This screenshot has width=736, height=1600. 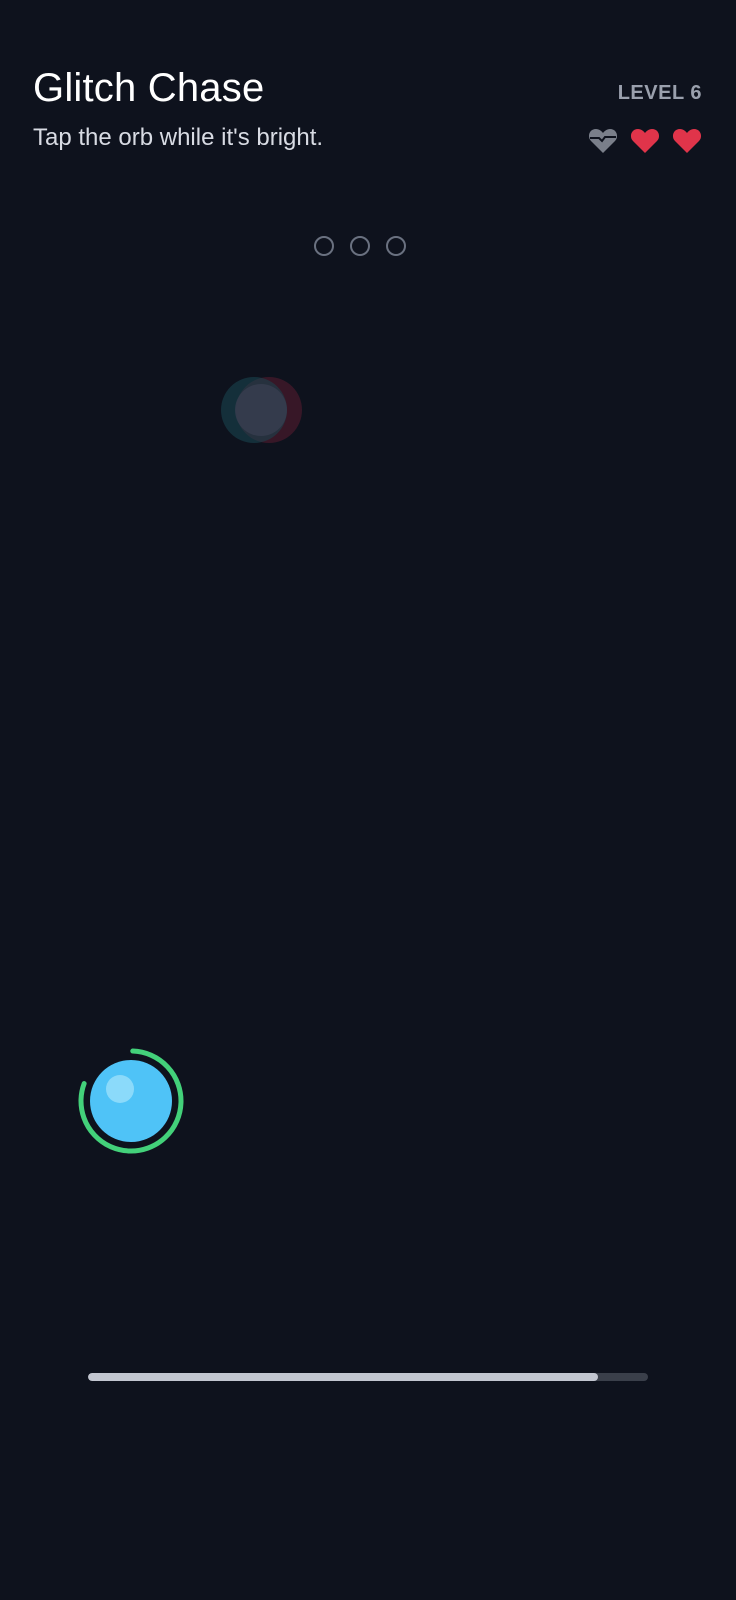 I want to click on ghost-orb-icon, so click(x=265, y=410).